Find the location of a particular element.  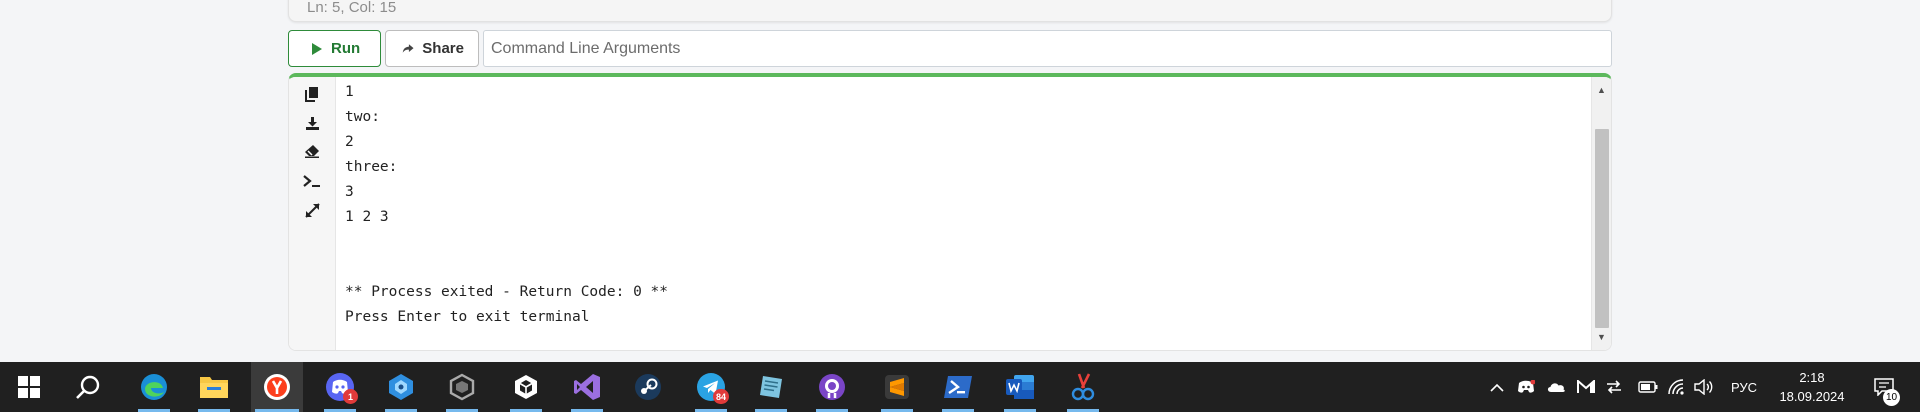

taskbar-sublime-text is located at coordinates (897, 387).